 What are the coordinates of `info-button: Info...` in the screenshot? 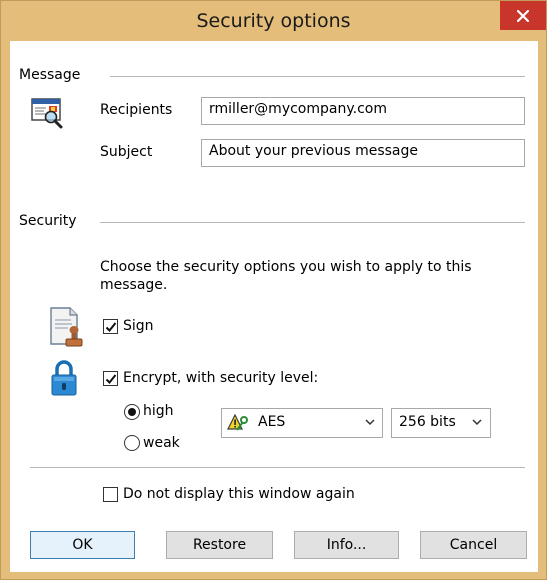 It's located at (346, 545).